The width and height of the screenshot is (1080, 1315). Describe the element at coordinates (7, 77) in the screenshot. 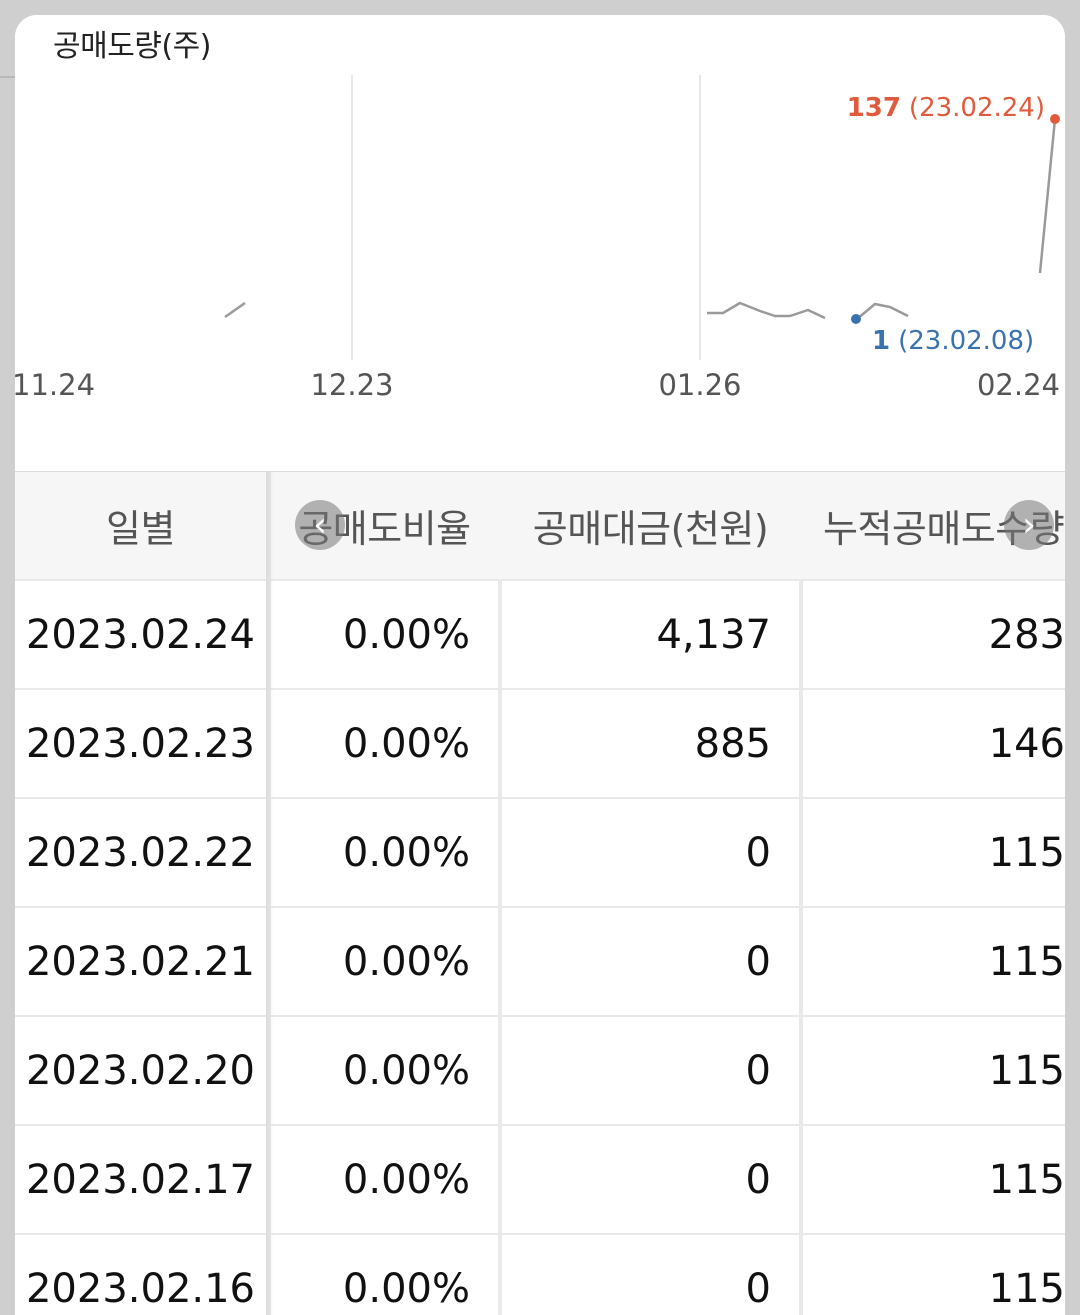

I see `edge-mark` at that location.